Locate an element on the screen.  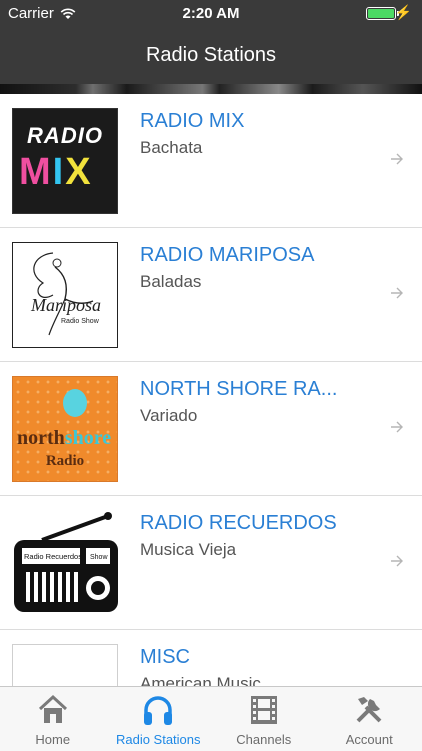
station-name: RADIO MARIPOSA is located at coordinates (227, 255).